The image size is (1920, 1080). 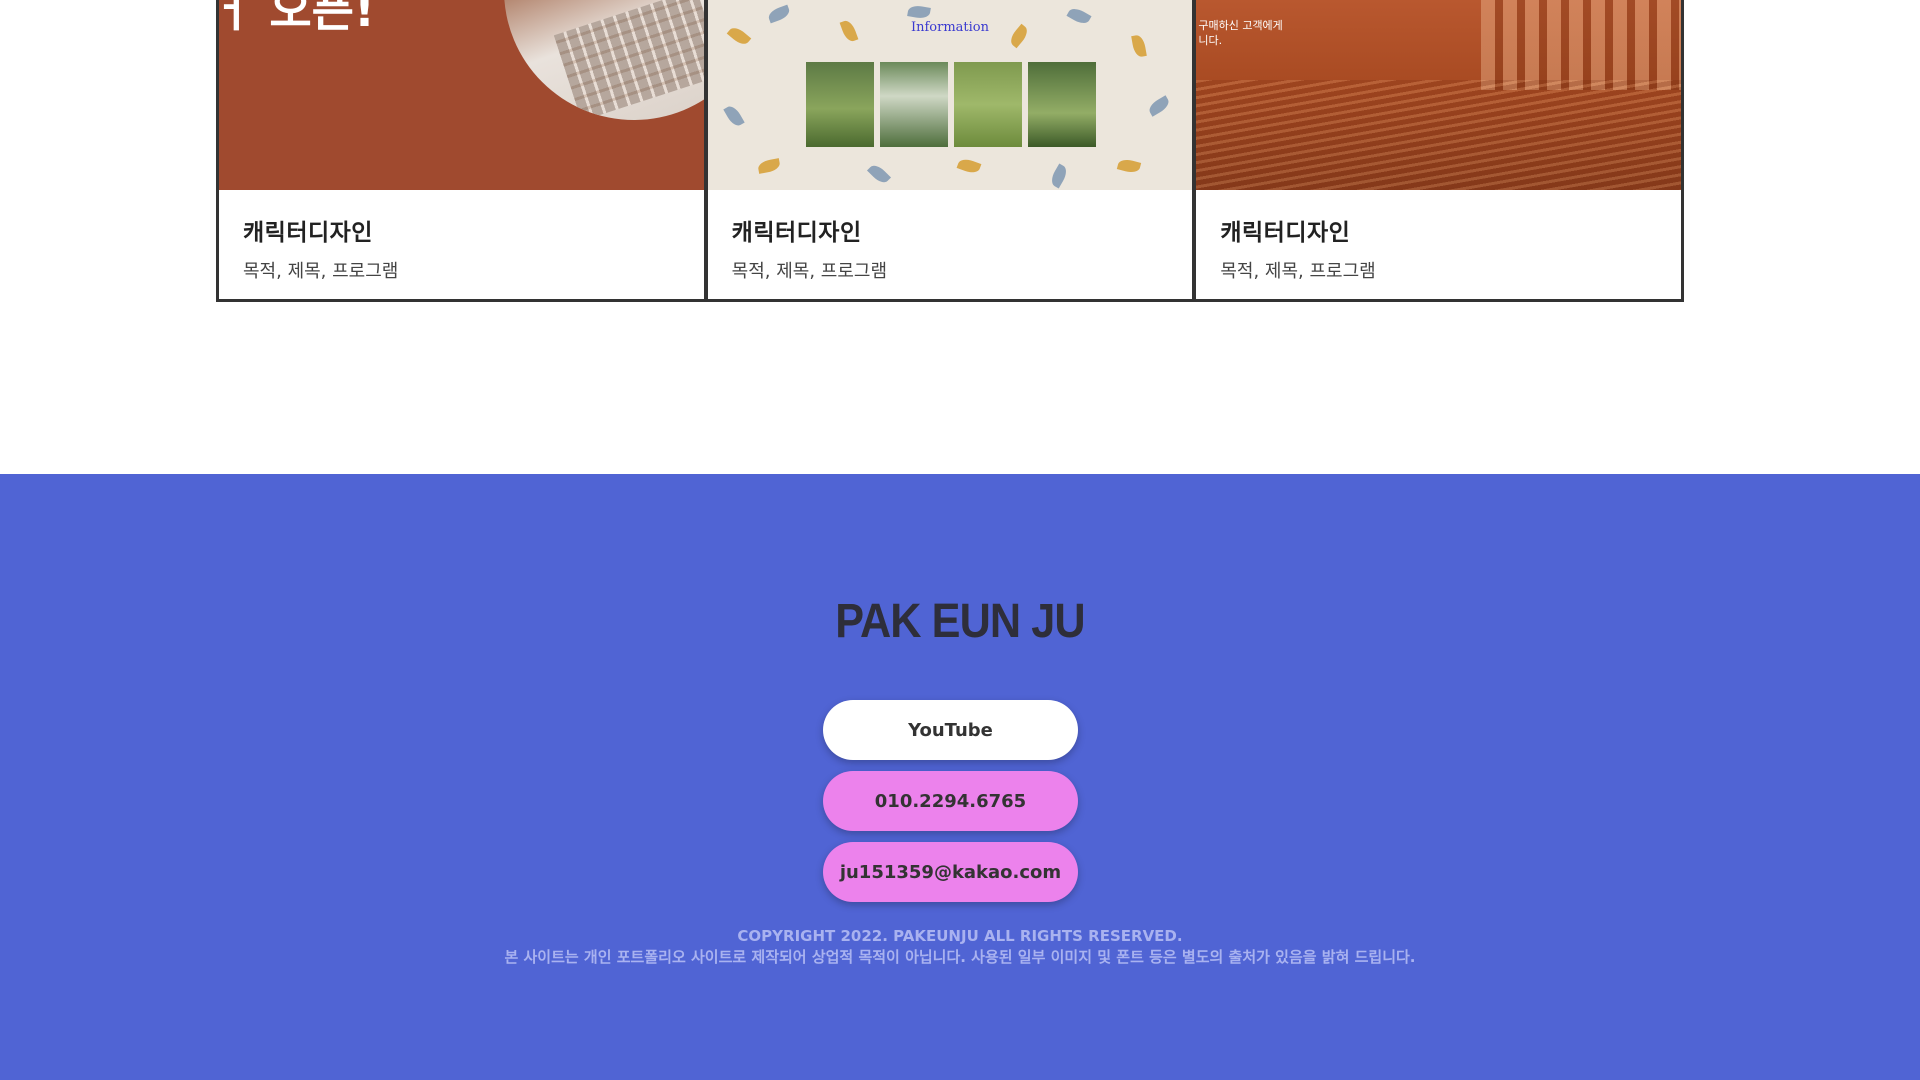 What do you see at coordinates (1297, 230) in the screenshot?
I see `card-3-title: 캐릭터디자인` at bounding box center [1297, 230].